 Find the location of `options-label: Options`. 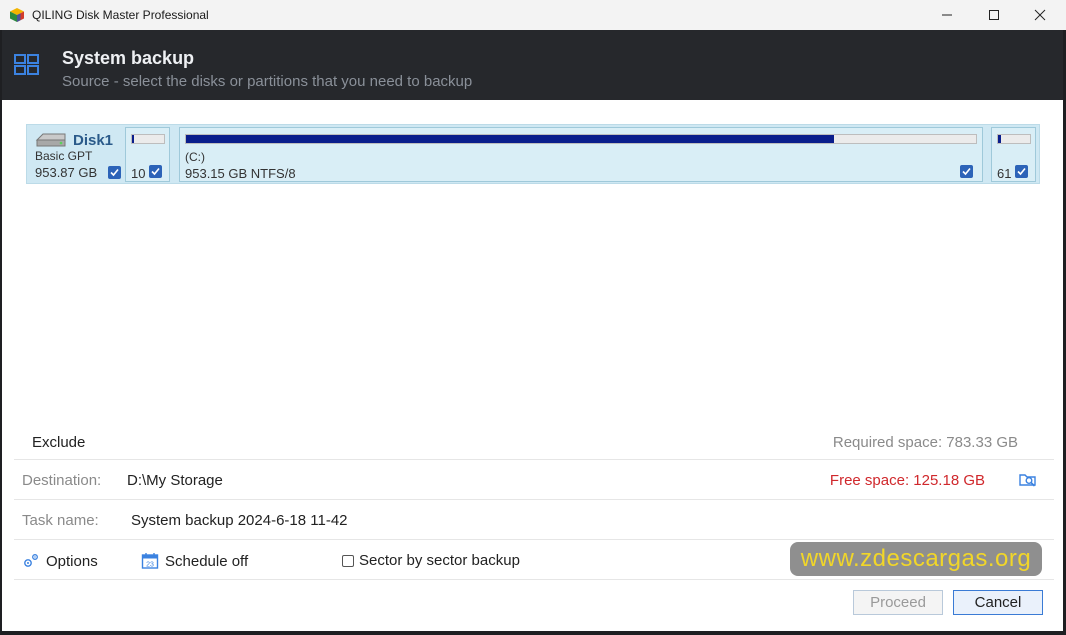

options-label: Options is located at coordinates (72, 561).